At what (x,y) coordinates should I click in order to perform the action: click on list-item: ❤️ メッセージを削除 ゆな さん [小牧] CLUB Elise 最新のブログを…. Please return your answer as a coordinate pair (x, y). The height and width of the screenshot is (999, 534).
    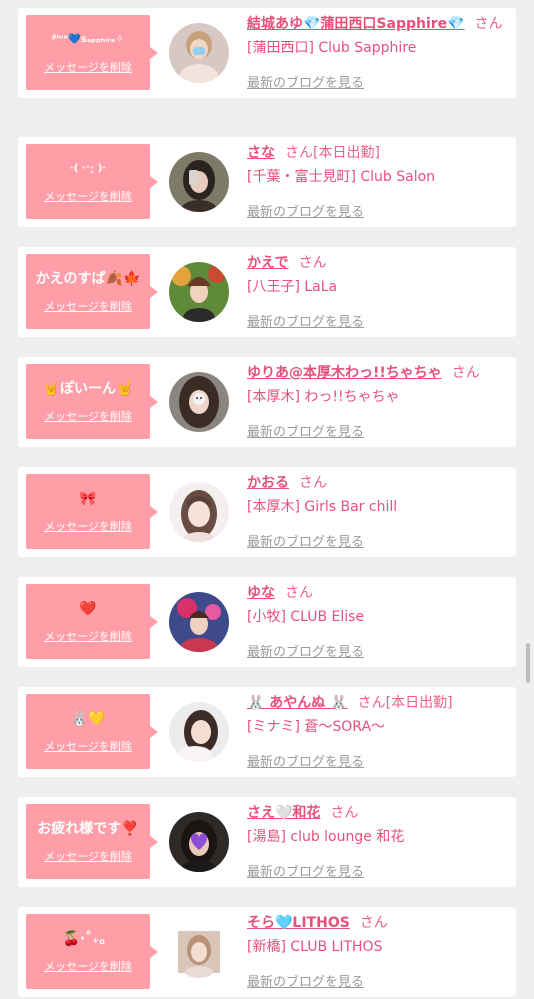
    Looking at the image, I should click on (267, 622).